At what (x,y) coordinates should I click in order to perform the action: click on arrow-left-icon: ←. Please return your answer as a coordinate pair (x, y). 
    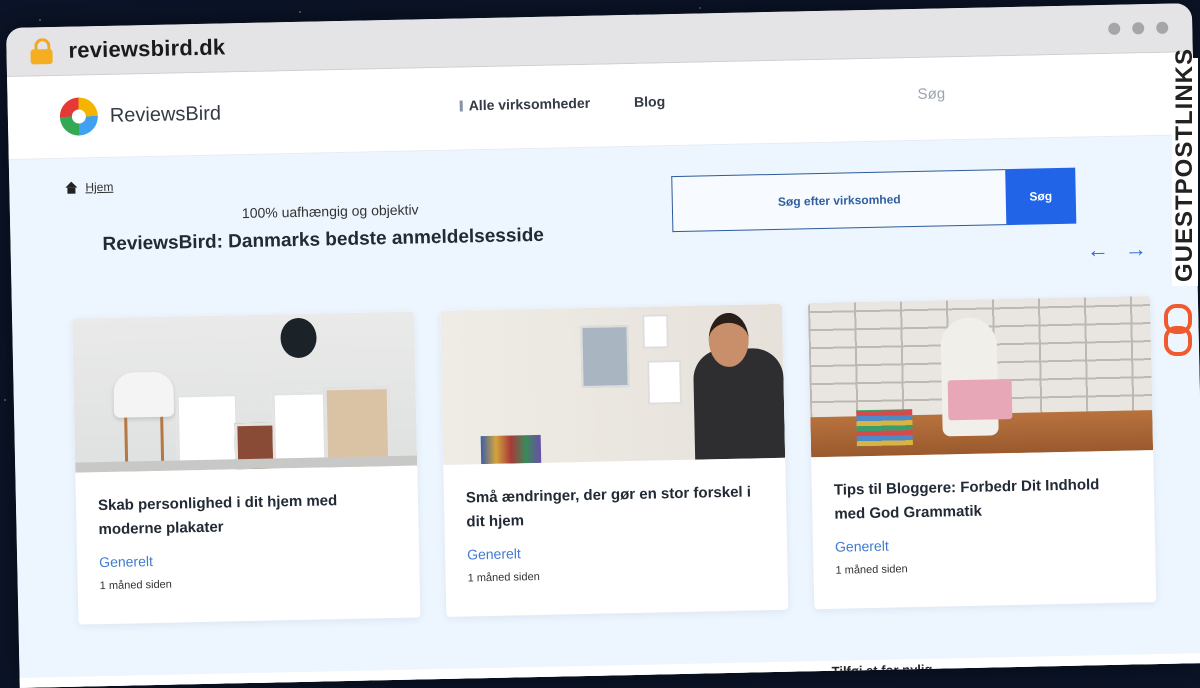
    Looking at the image, I should click on (1098, 250).